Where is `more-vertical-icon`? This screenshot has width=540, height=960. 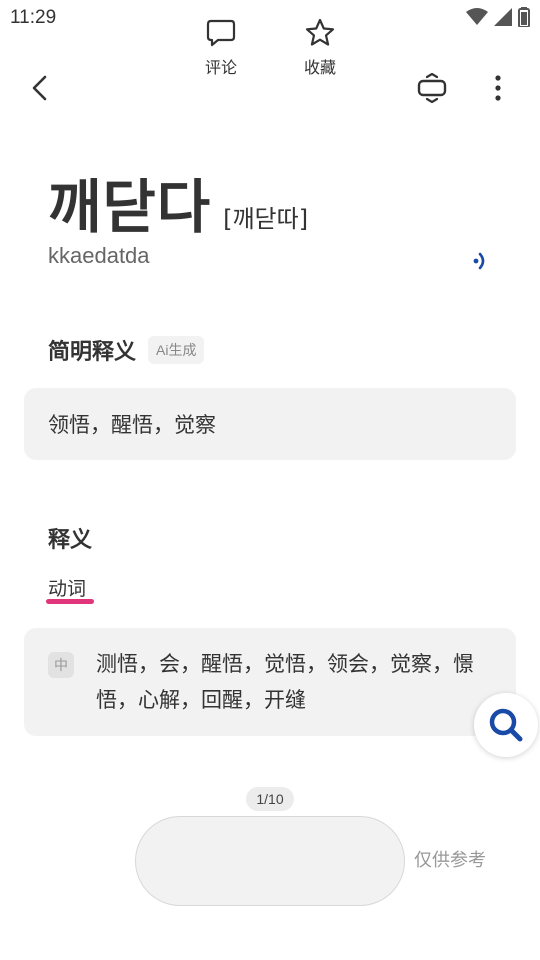 more-vertical-icon is located at coordinates (498, 88).